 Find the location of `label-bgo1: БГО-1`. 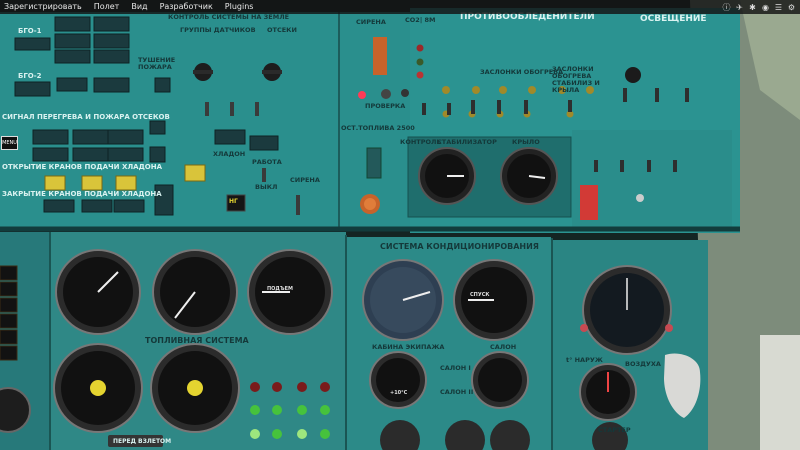

label-bgo1: БГО-1 is located at coordinates (30, 31).